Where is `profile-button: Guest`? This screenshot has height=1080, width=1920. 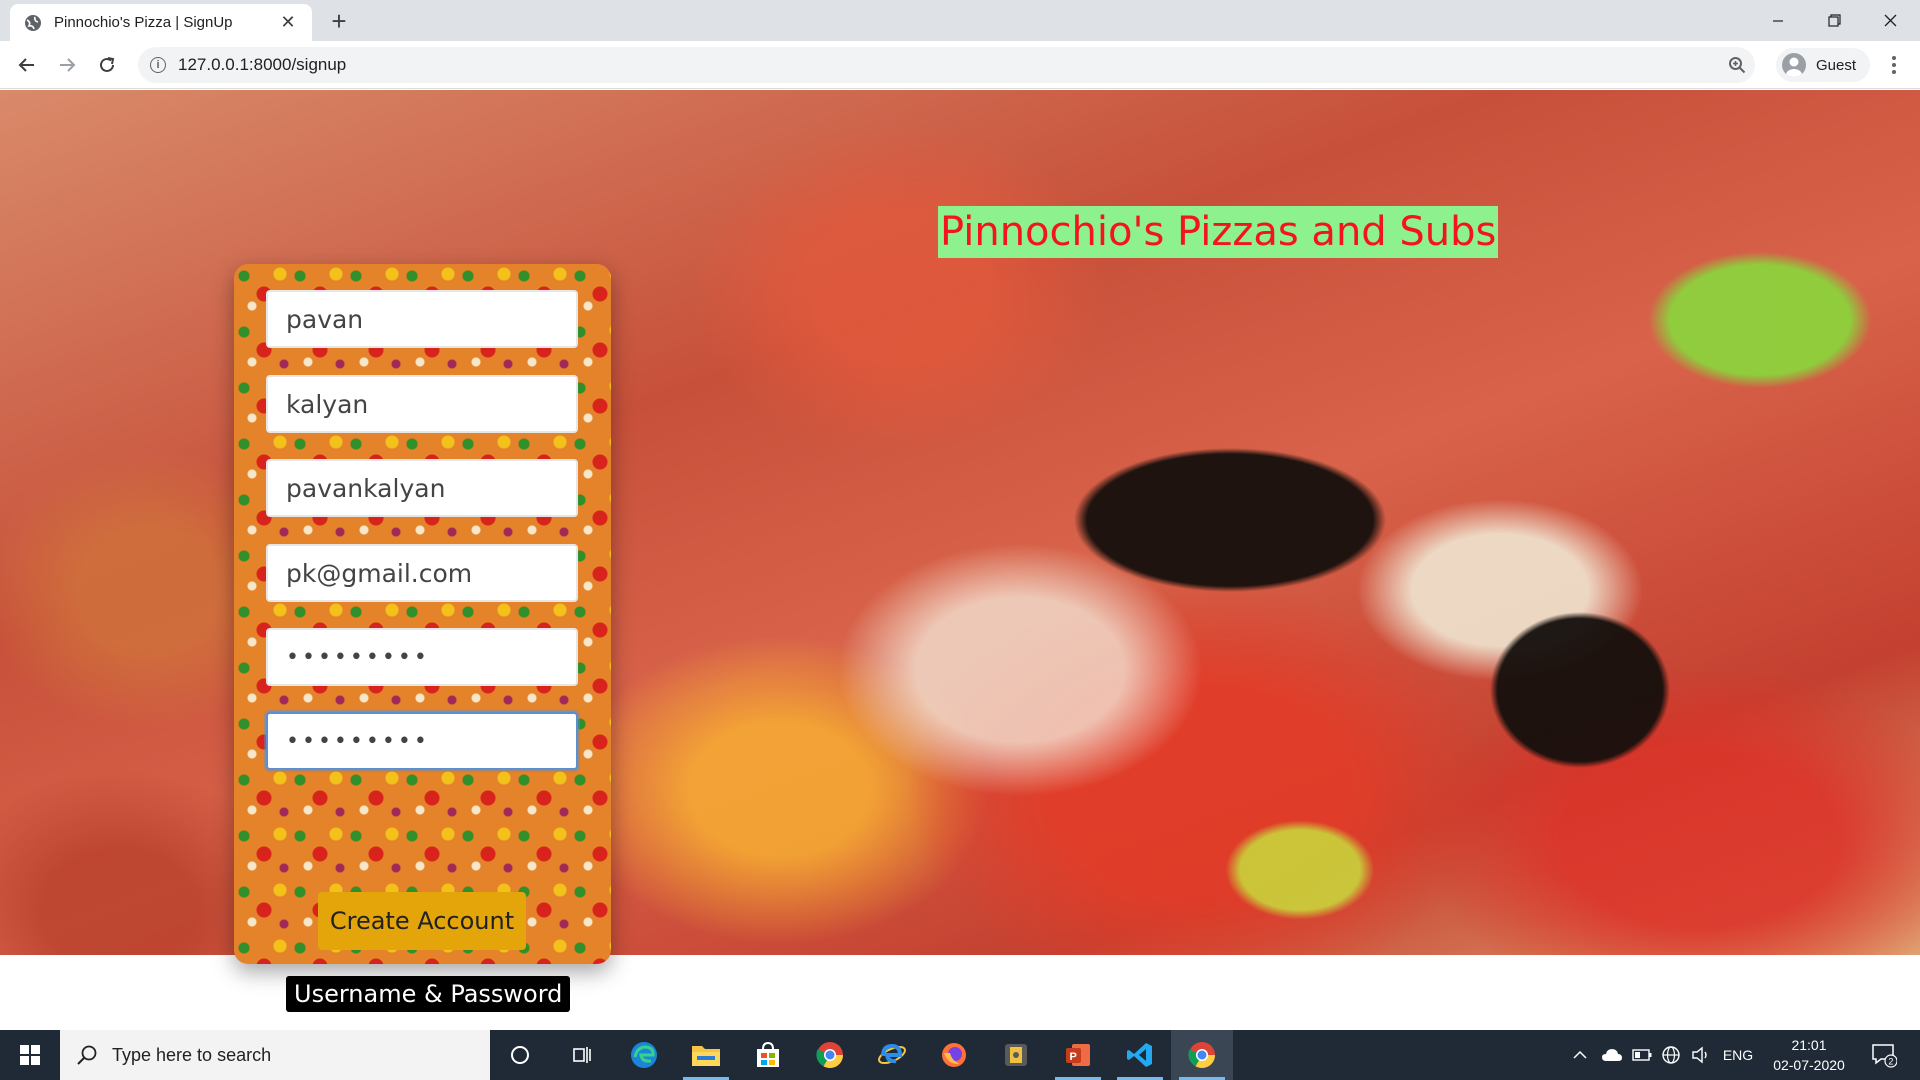 profile-button: Guest is located at coordinates (1823, 65).